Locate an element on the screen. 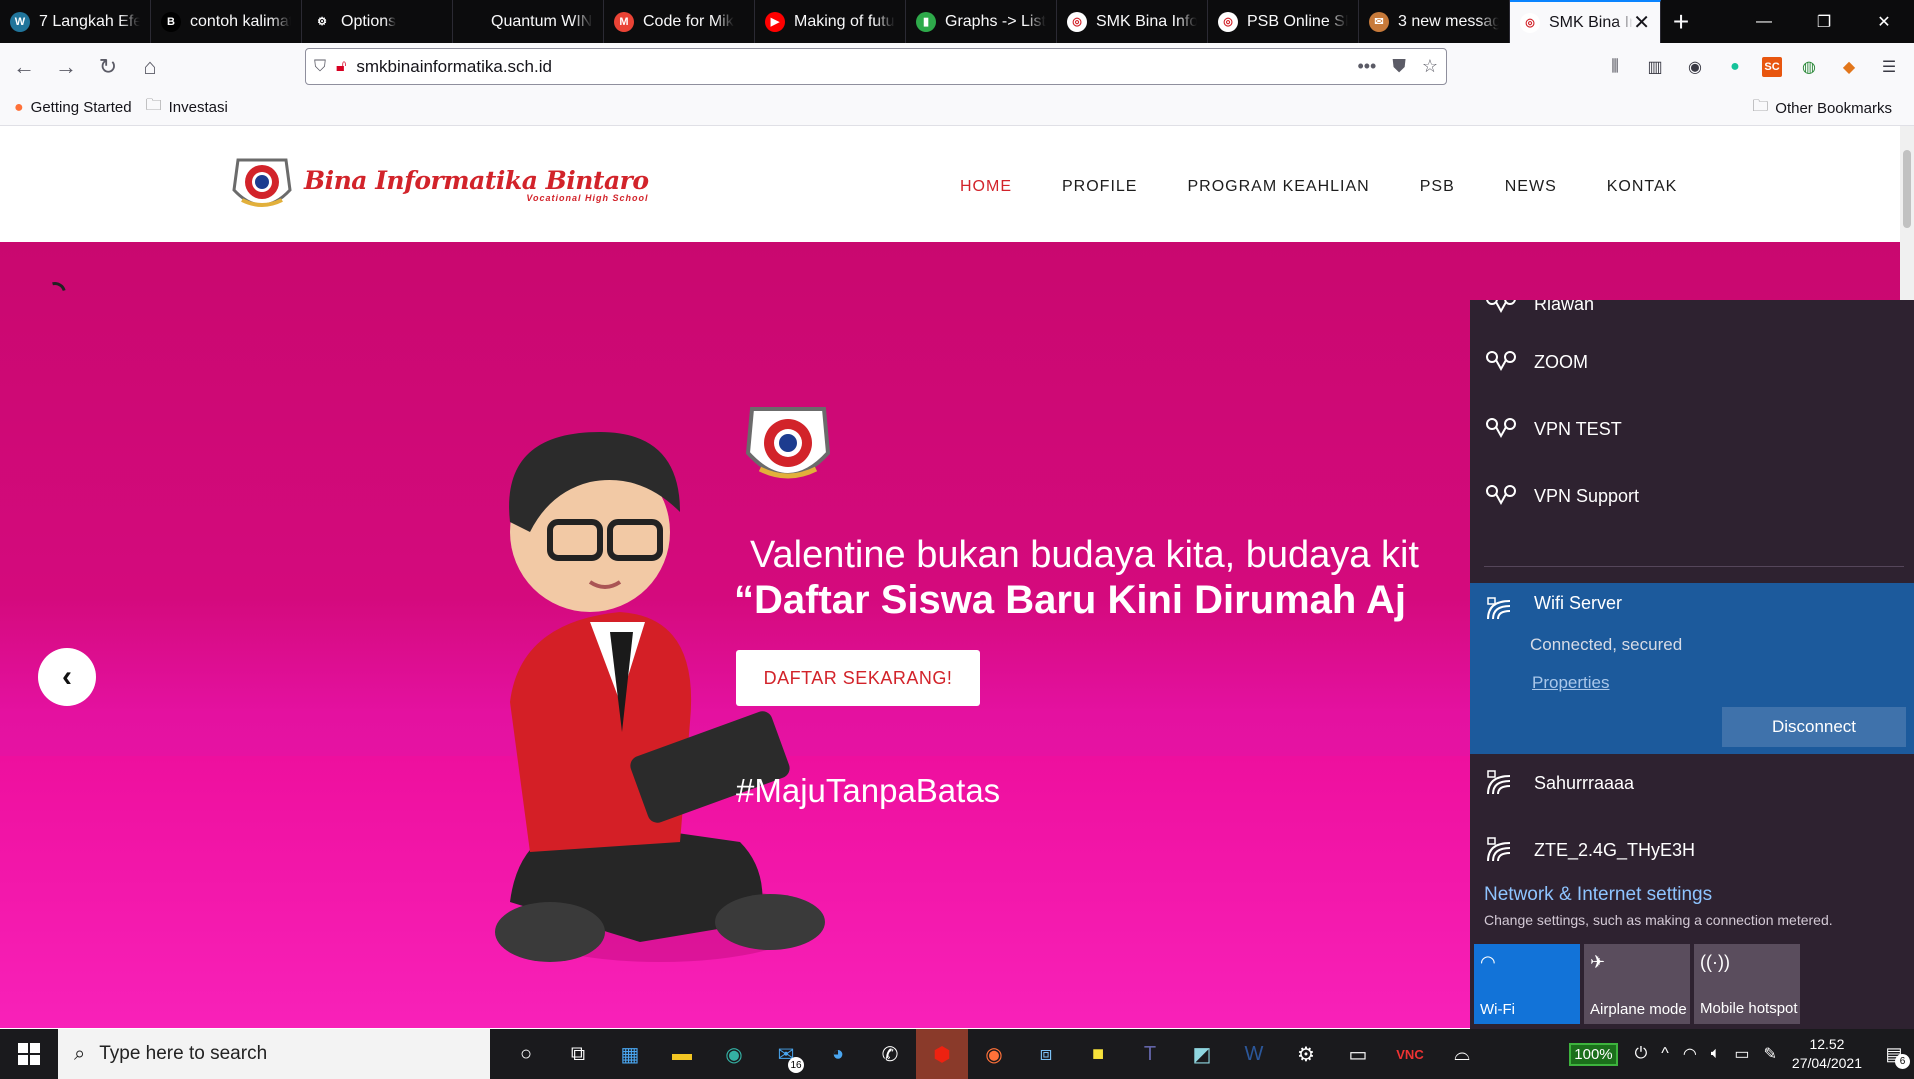 Image resolution: width=1914 pixels, height=1079 pixels. gear-icon: ⚙ is located at coordinates (322, 22).